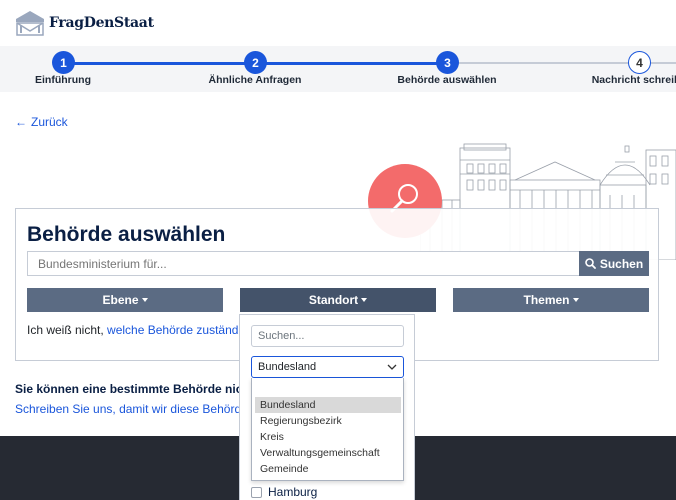 This screenshot has width=676, height=500. Describe the element at coordinates (287, 367) in the screenshot. I see `level-select-value: Bundesland` at that location.